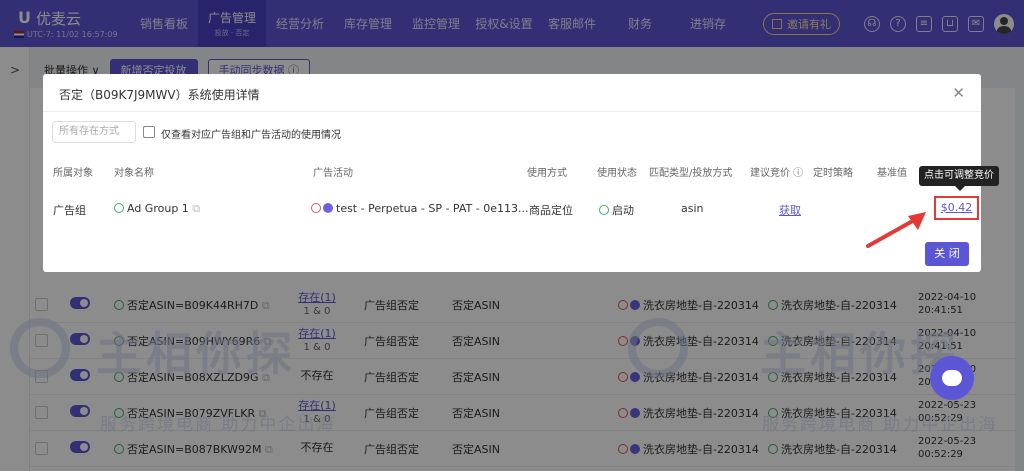 The height and width of the screenshot is (471, 1024). I want to click on paused-icon, so click(316, 208).